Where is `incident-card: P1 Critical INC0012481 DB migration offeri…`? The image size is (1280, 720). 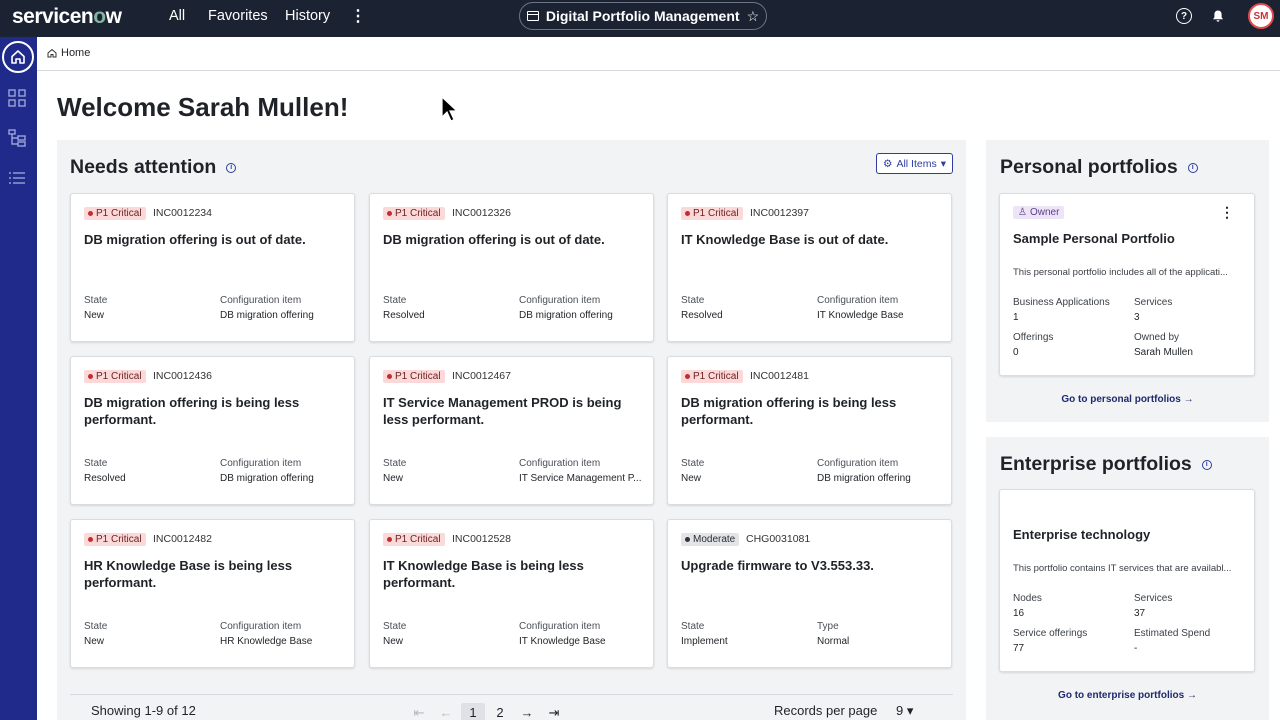
incident-card: P1 Critical INC0012481 DB migration offeri… is located at coordinates (809, 430).